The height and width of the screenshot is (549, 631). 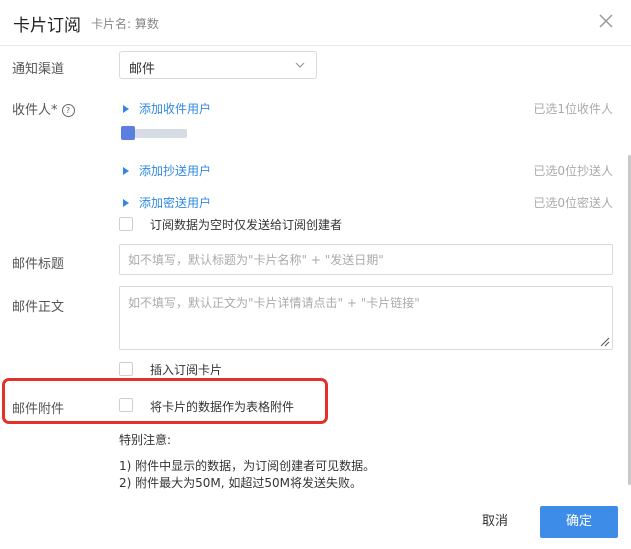 What do you see at coordinates (247, 466) in the screenshot?
I see `notes-line-1: 1) 附件中显示的数据，为订阅创建者可见数据。` at bounding box center [247, 466].